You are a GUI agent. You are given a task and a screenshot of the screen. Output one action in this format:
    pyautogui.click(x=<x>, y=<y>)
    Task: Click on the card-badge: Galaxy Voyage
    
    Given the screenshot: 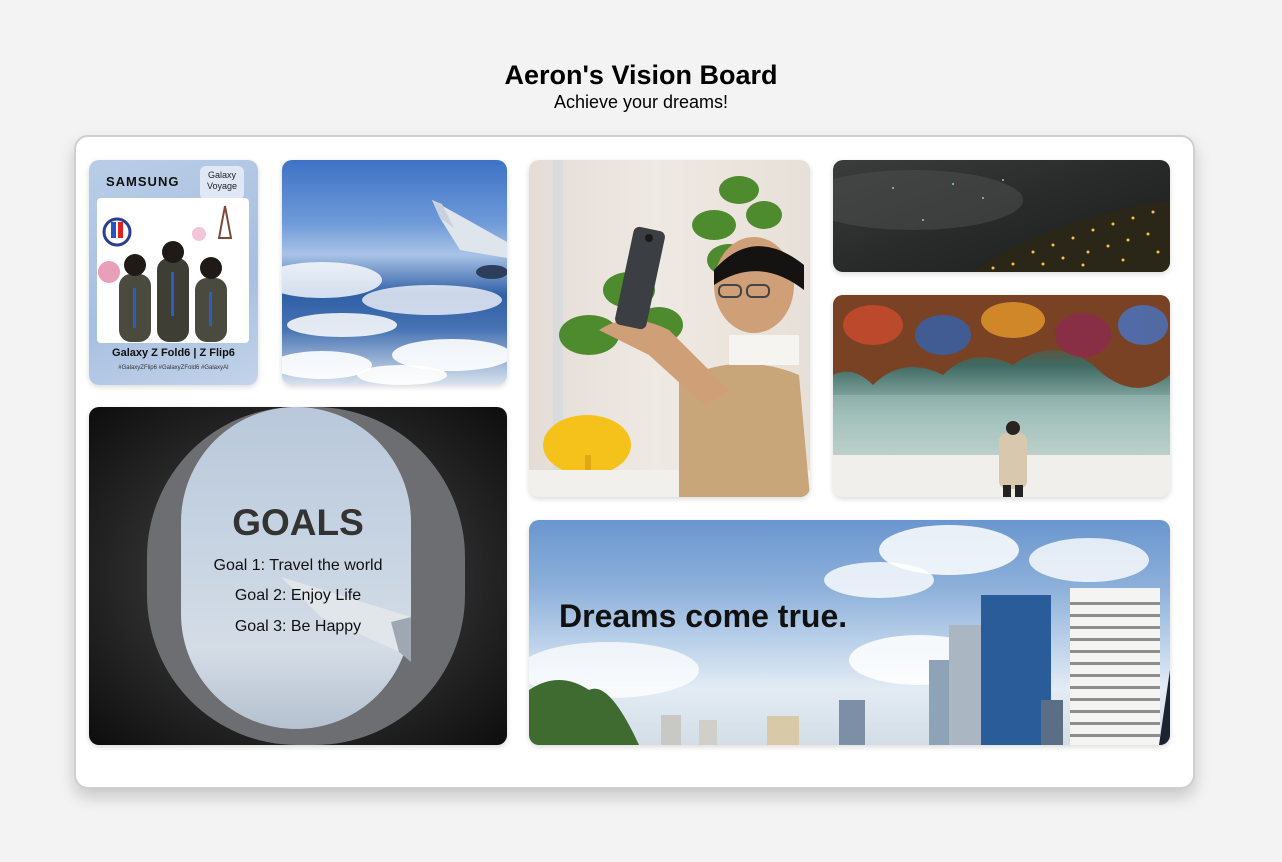 What is the action you would take?
    pyautogui.click(x=222, y=183)
    